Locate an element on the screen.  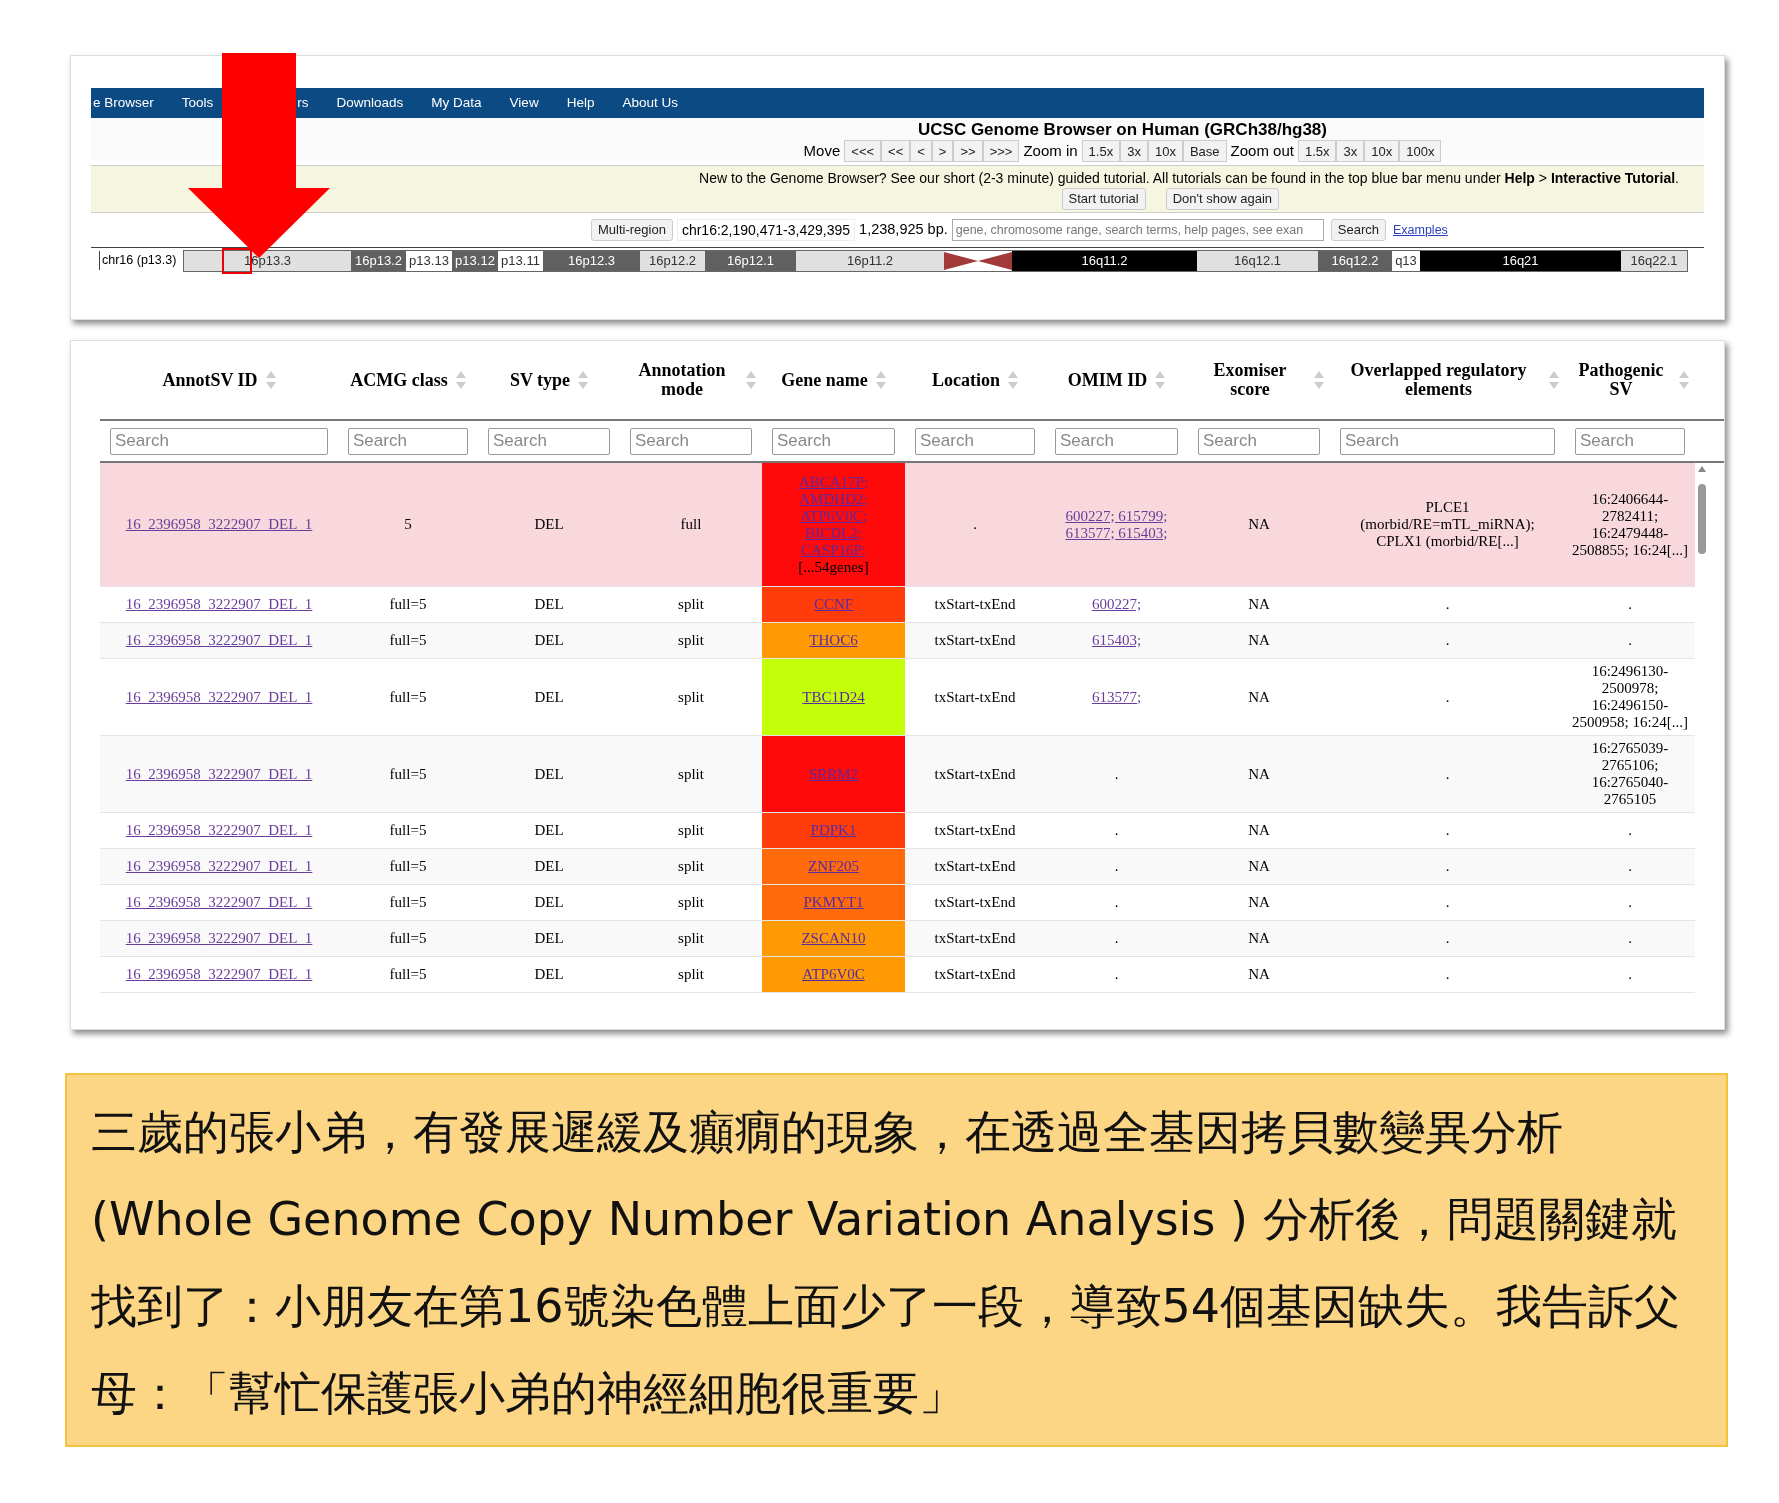
column-header: AnnotSV ID is located at coordinates (210, 380).